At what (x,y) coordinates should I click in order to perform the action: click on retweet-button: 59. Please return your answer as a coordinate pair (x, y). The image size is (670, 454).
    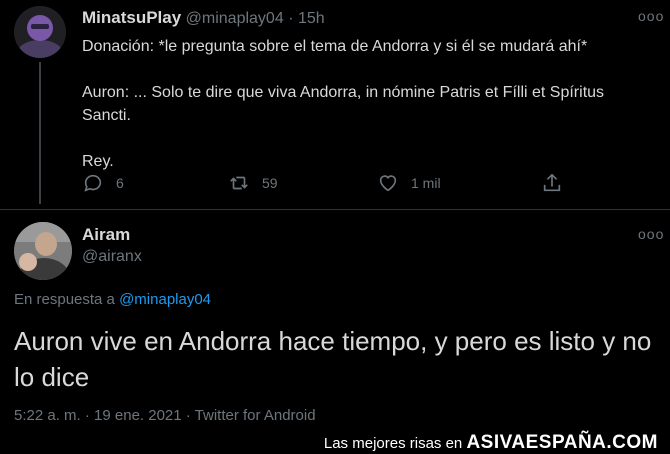
    Looking at the image, I should click on (253, 183).